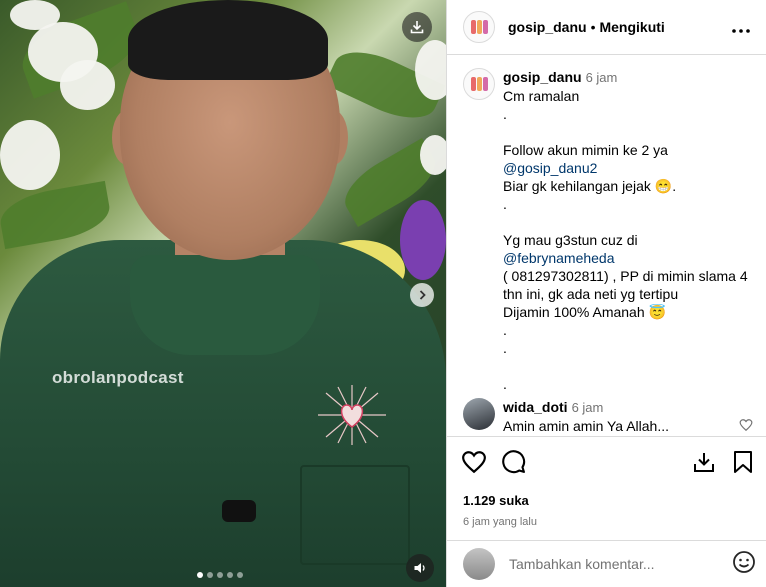 This screenshot has height=587, width=766. I want to click on comment-input, so click(614, 564).